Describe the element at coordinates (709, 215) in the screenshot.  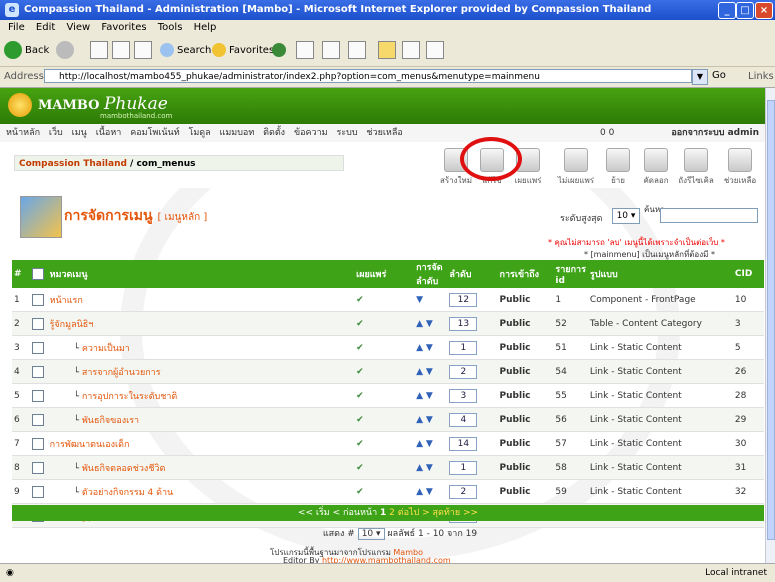
I see `filter-input` at that location.